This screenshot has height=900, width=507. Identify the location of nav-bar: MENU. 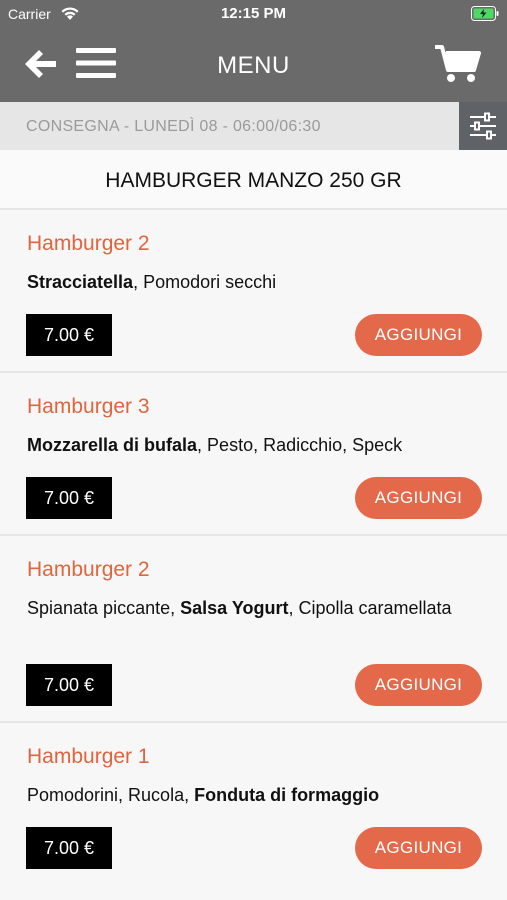
(253, 65).